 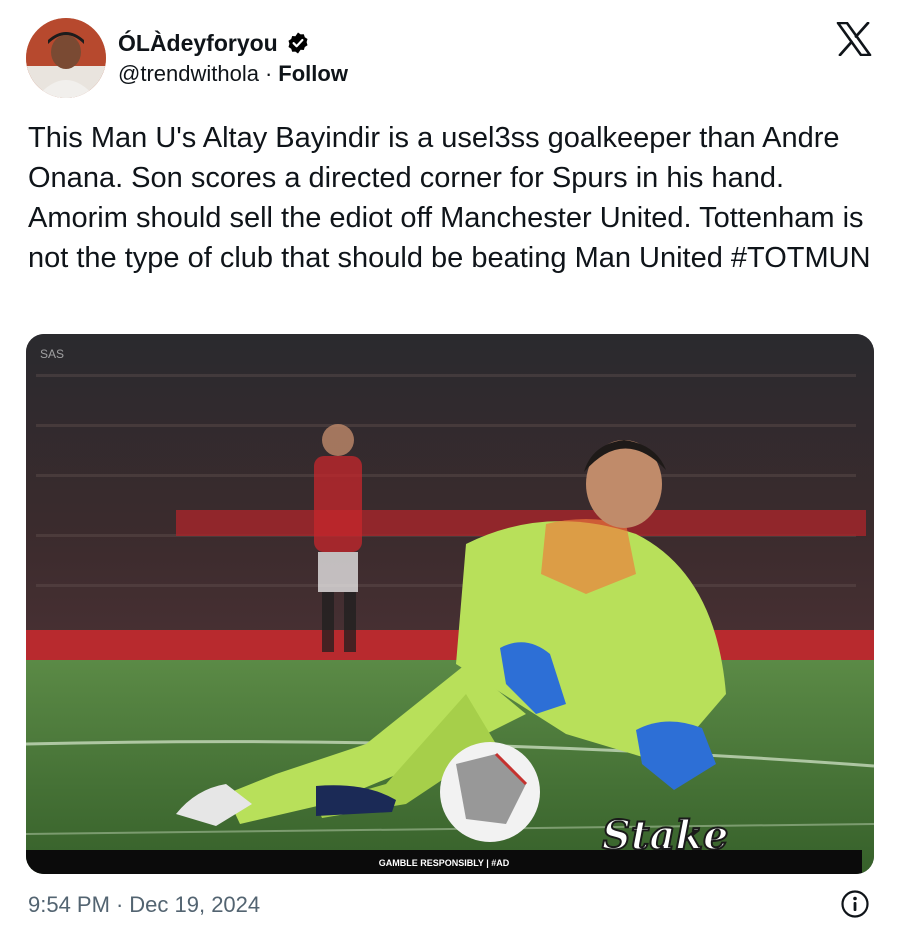 I want to click on follow-button: Follow, so click(x=313, y=74).